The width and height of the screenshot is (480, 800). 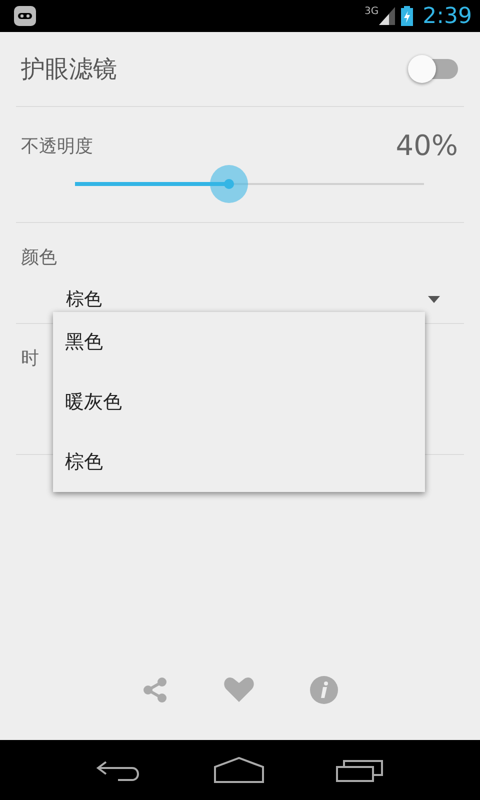 I want to click on menu-item: 暖灰色, so click(x=239, y=402).